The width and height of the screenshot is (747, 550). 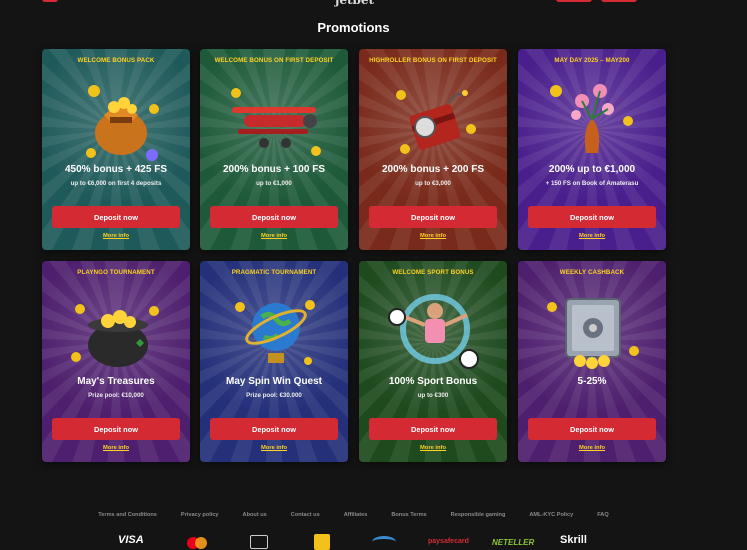 I want to click on safe-icon, so click(x=593, y=333).